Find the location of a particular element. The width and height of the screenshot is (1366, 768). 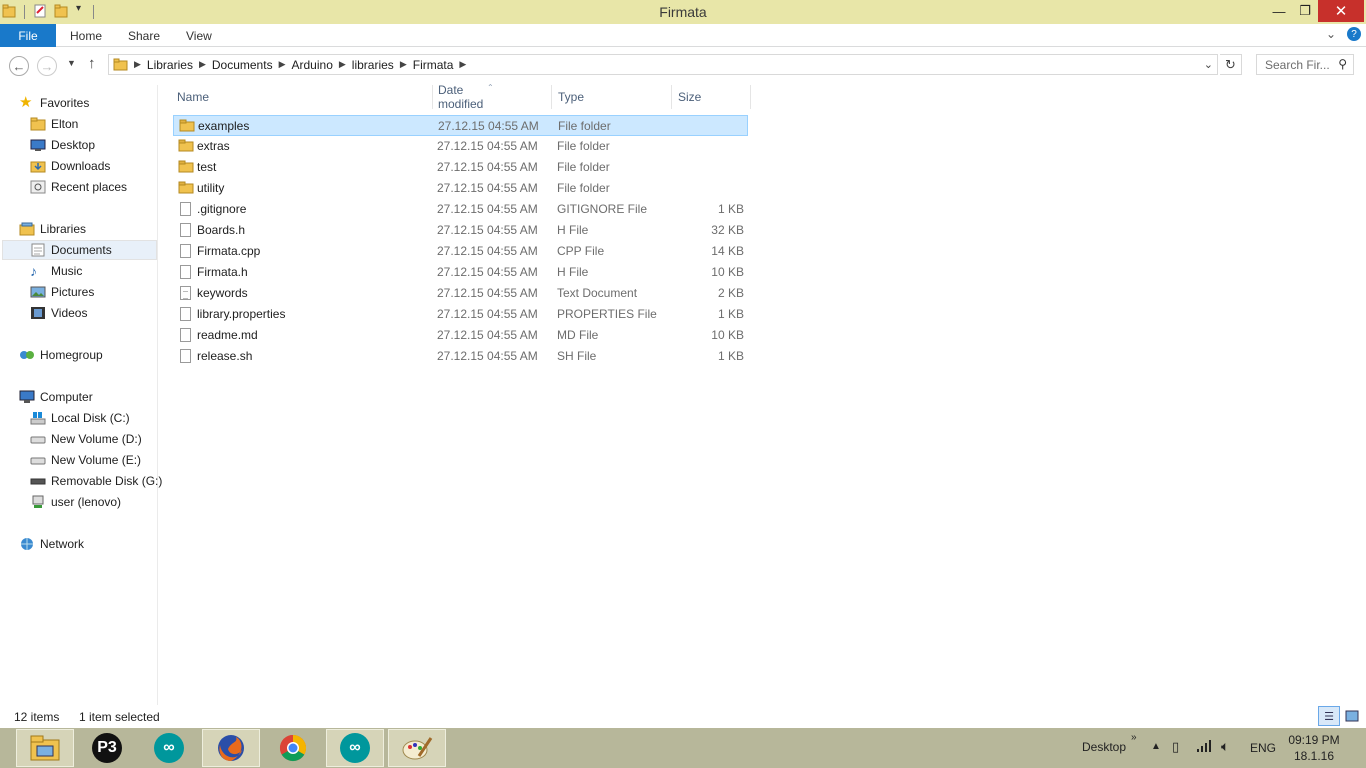

address-dropdown-icon: ⌄ is located at coordinates (1208, 64).